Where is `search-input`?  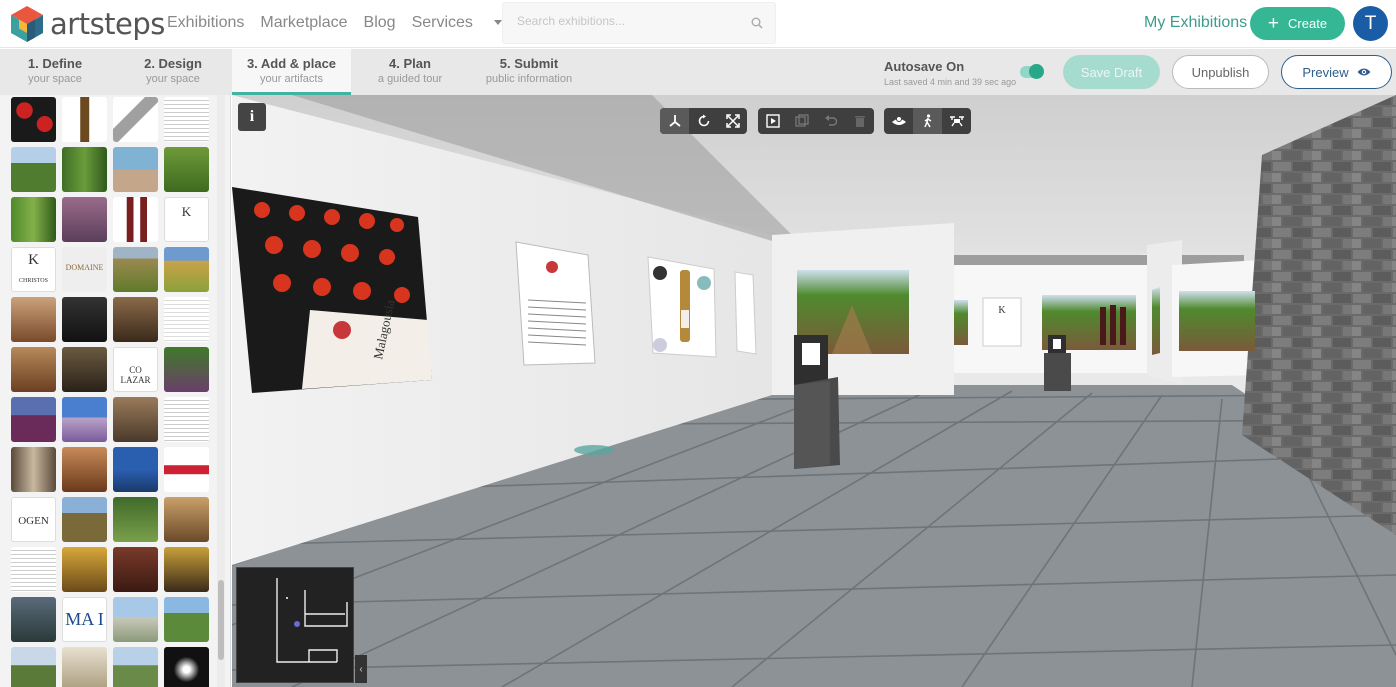 search-input is located at coordinates (627, 21).